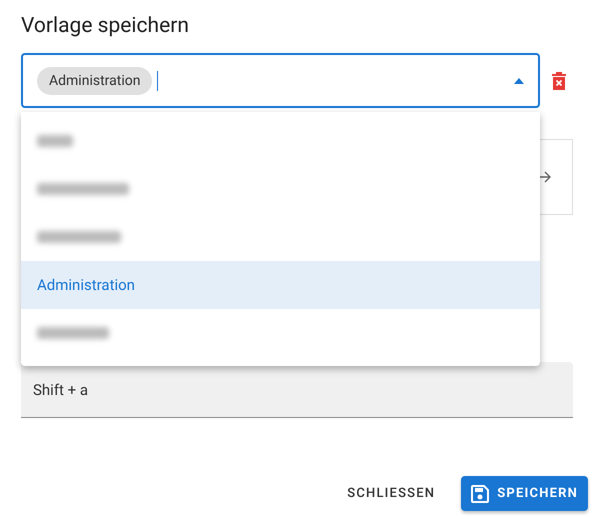  I want to click on close-button: SCHLIESSEN, so click(391, 493).